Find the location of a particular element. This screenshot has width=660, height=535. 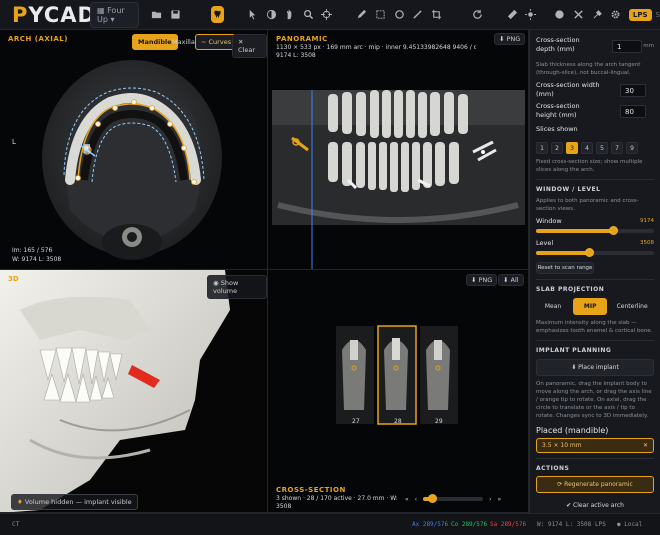

axial-image is located at coordinates (132, 160).